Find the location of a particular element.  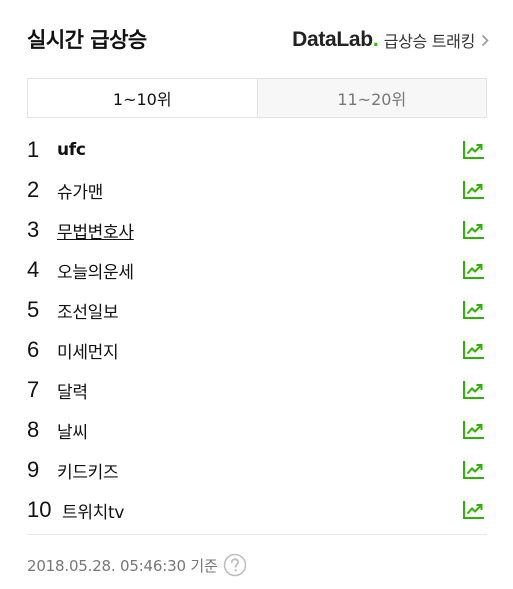

datalab-link-label: 급상승 트래킹 is located at coordinates (429, 41).